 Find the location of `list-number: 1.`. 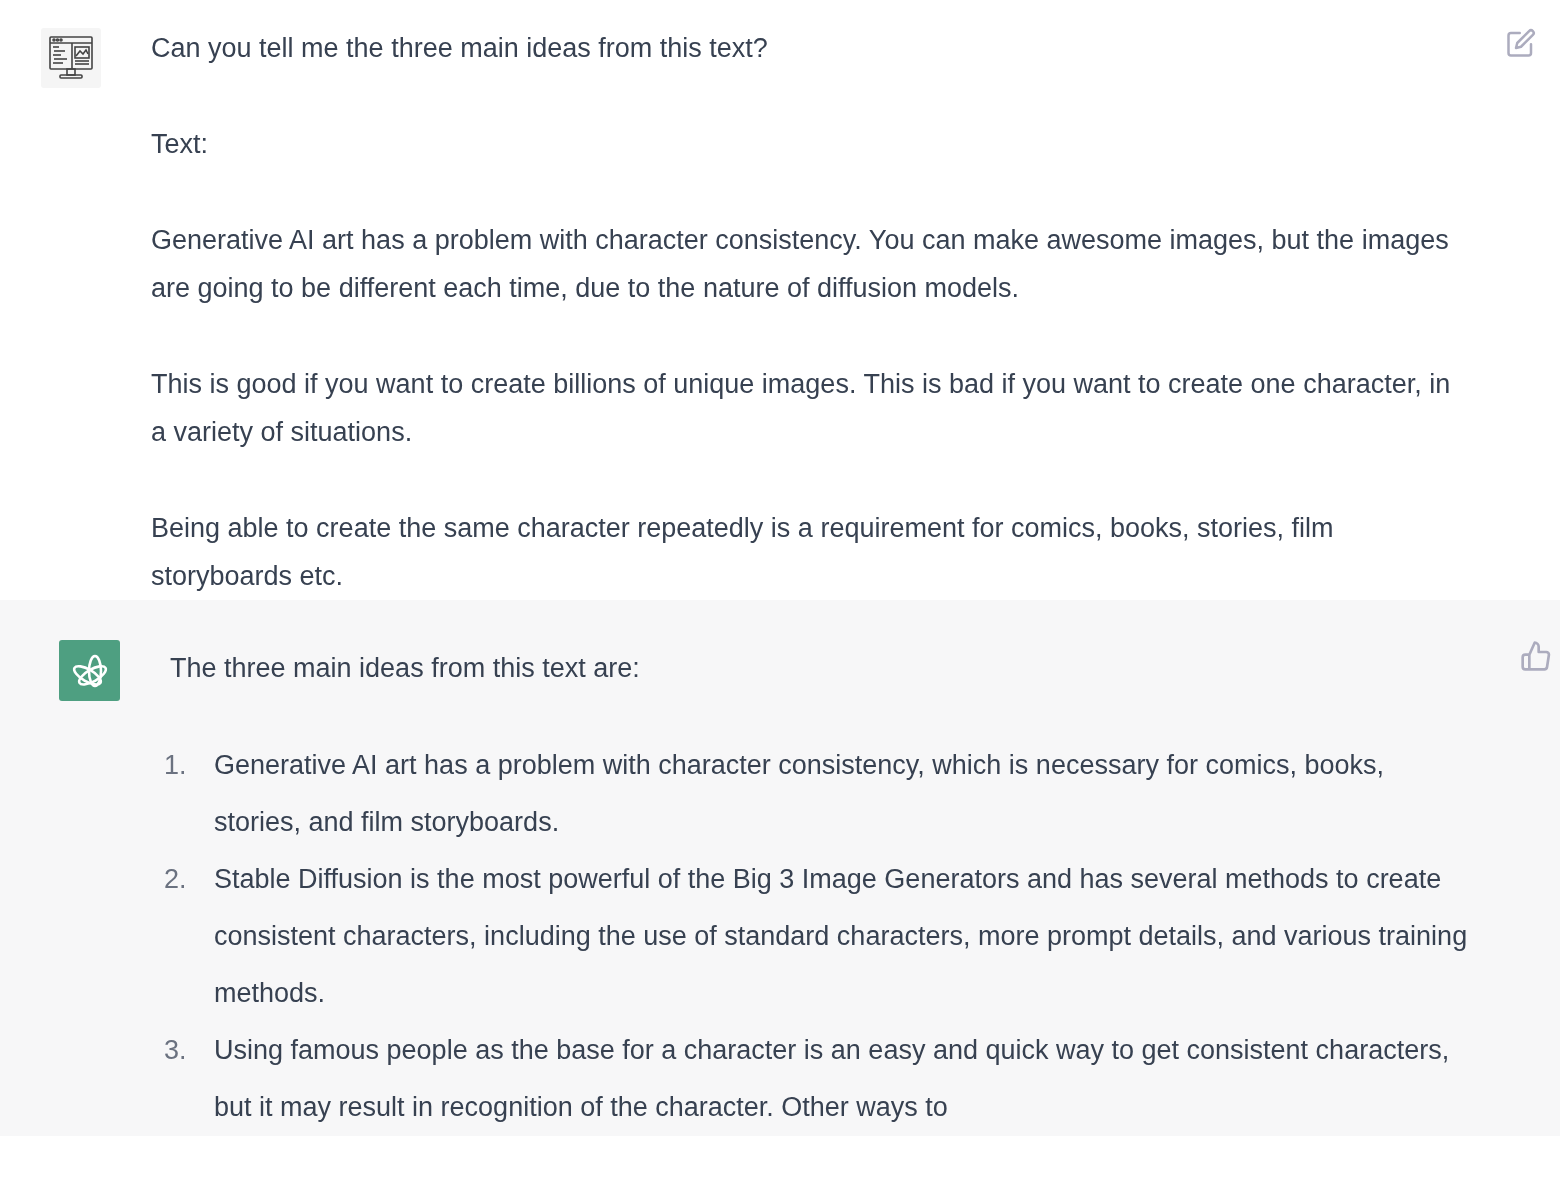

list-number: 1. is located at coordinates (176, 765).